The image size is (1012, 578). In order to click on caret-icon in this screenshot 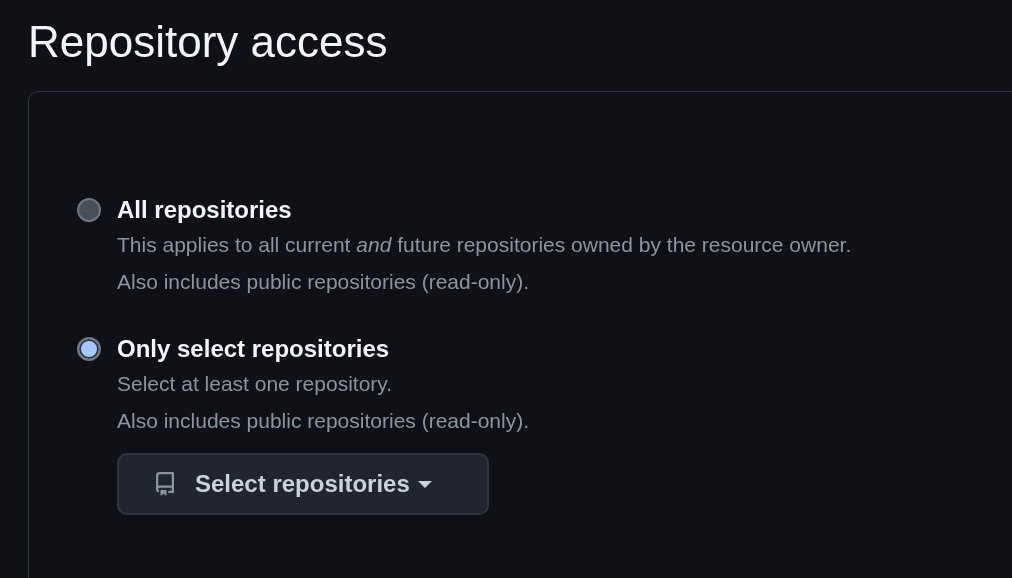, I will do `click(424, 484)`.